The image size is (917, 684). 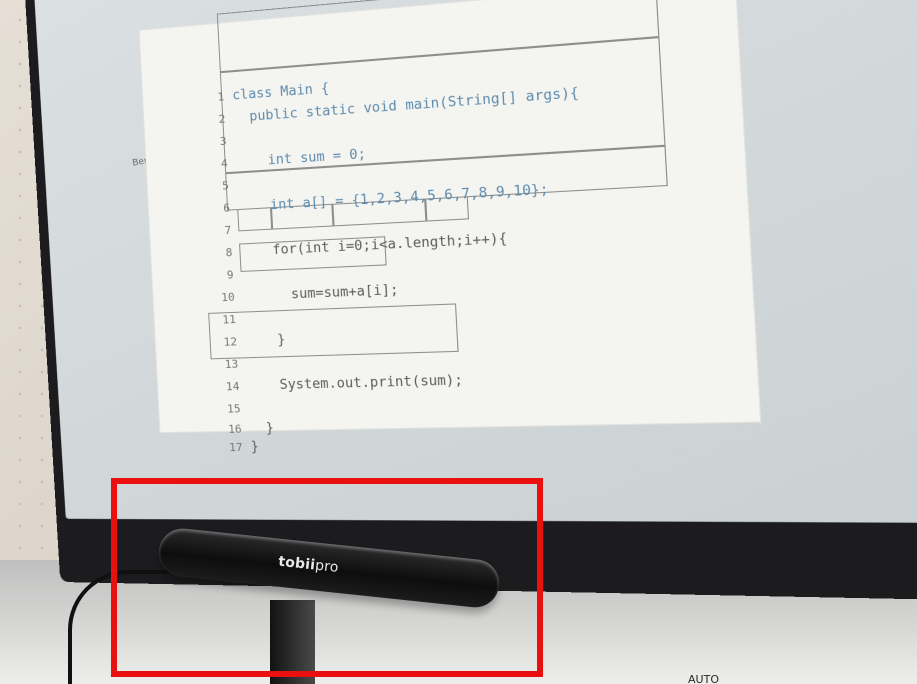 I want to click on line-number: 17, so click(x=235, y=447).